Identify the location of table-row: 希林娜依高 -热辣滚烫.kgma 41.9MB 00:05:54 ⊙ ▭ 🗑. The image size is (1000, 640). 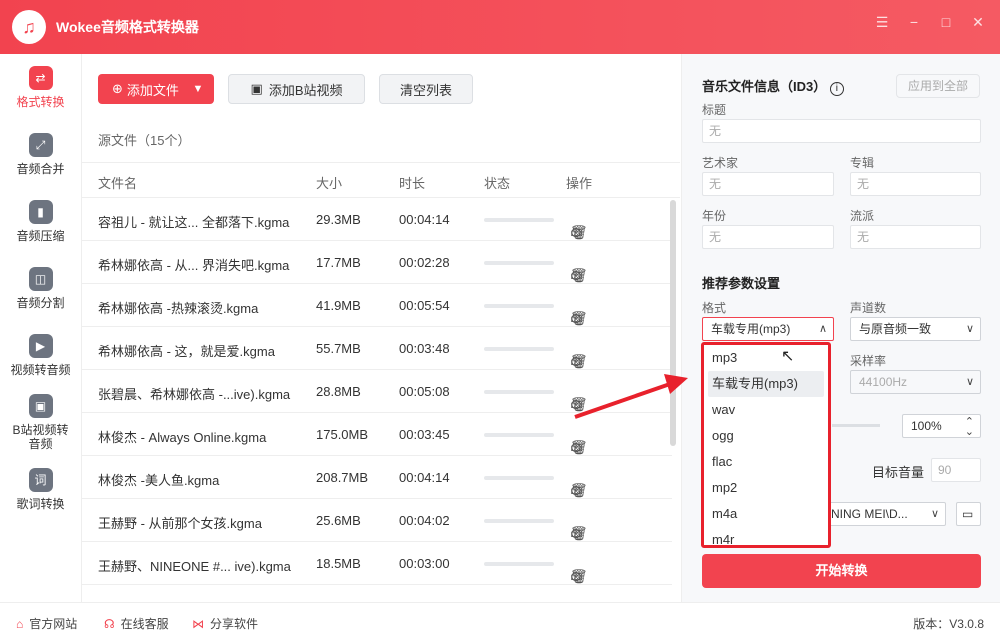
(377, 305).